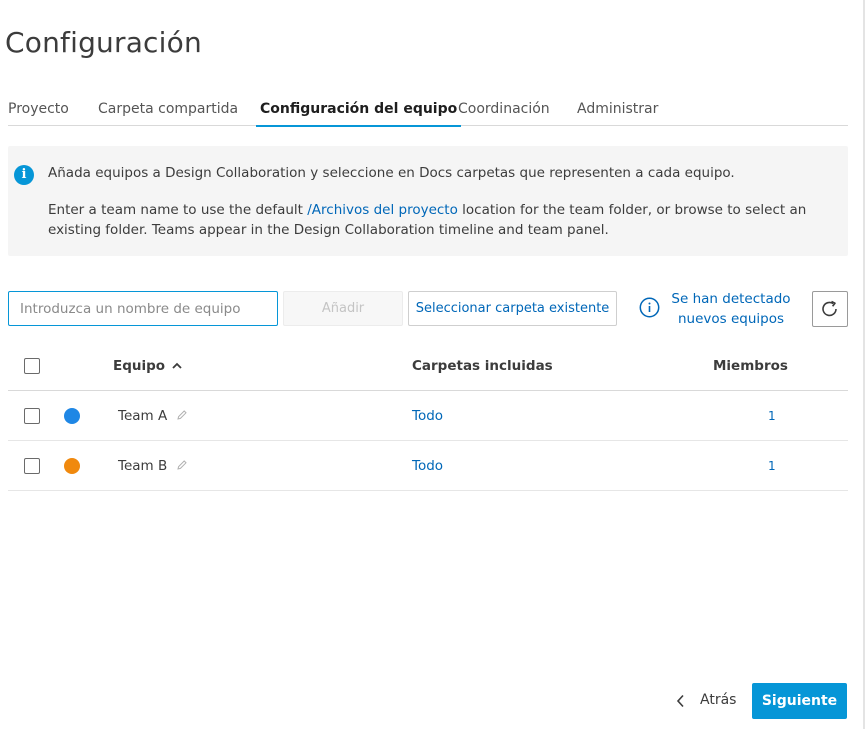  What do you see at coordinates (343, 308) in the screenshot?
I see `add-button: Añadir` at bounding box center [343, 308].